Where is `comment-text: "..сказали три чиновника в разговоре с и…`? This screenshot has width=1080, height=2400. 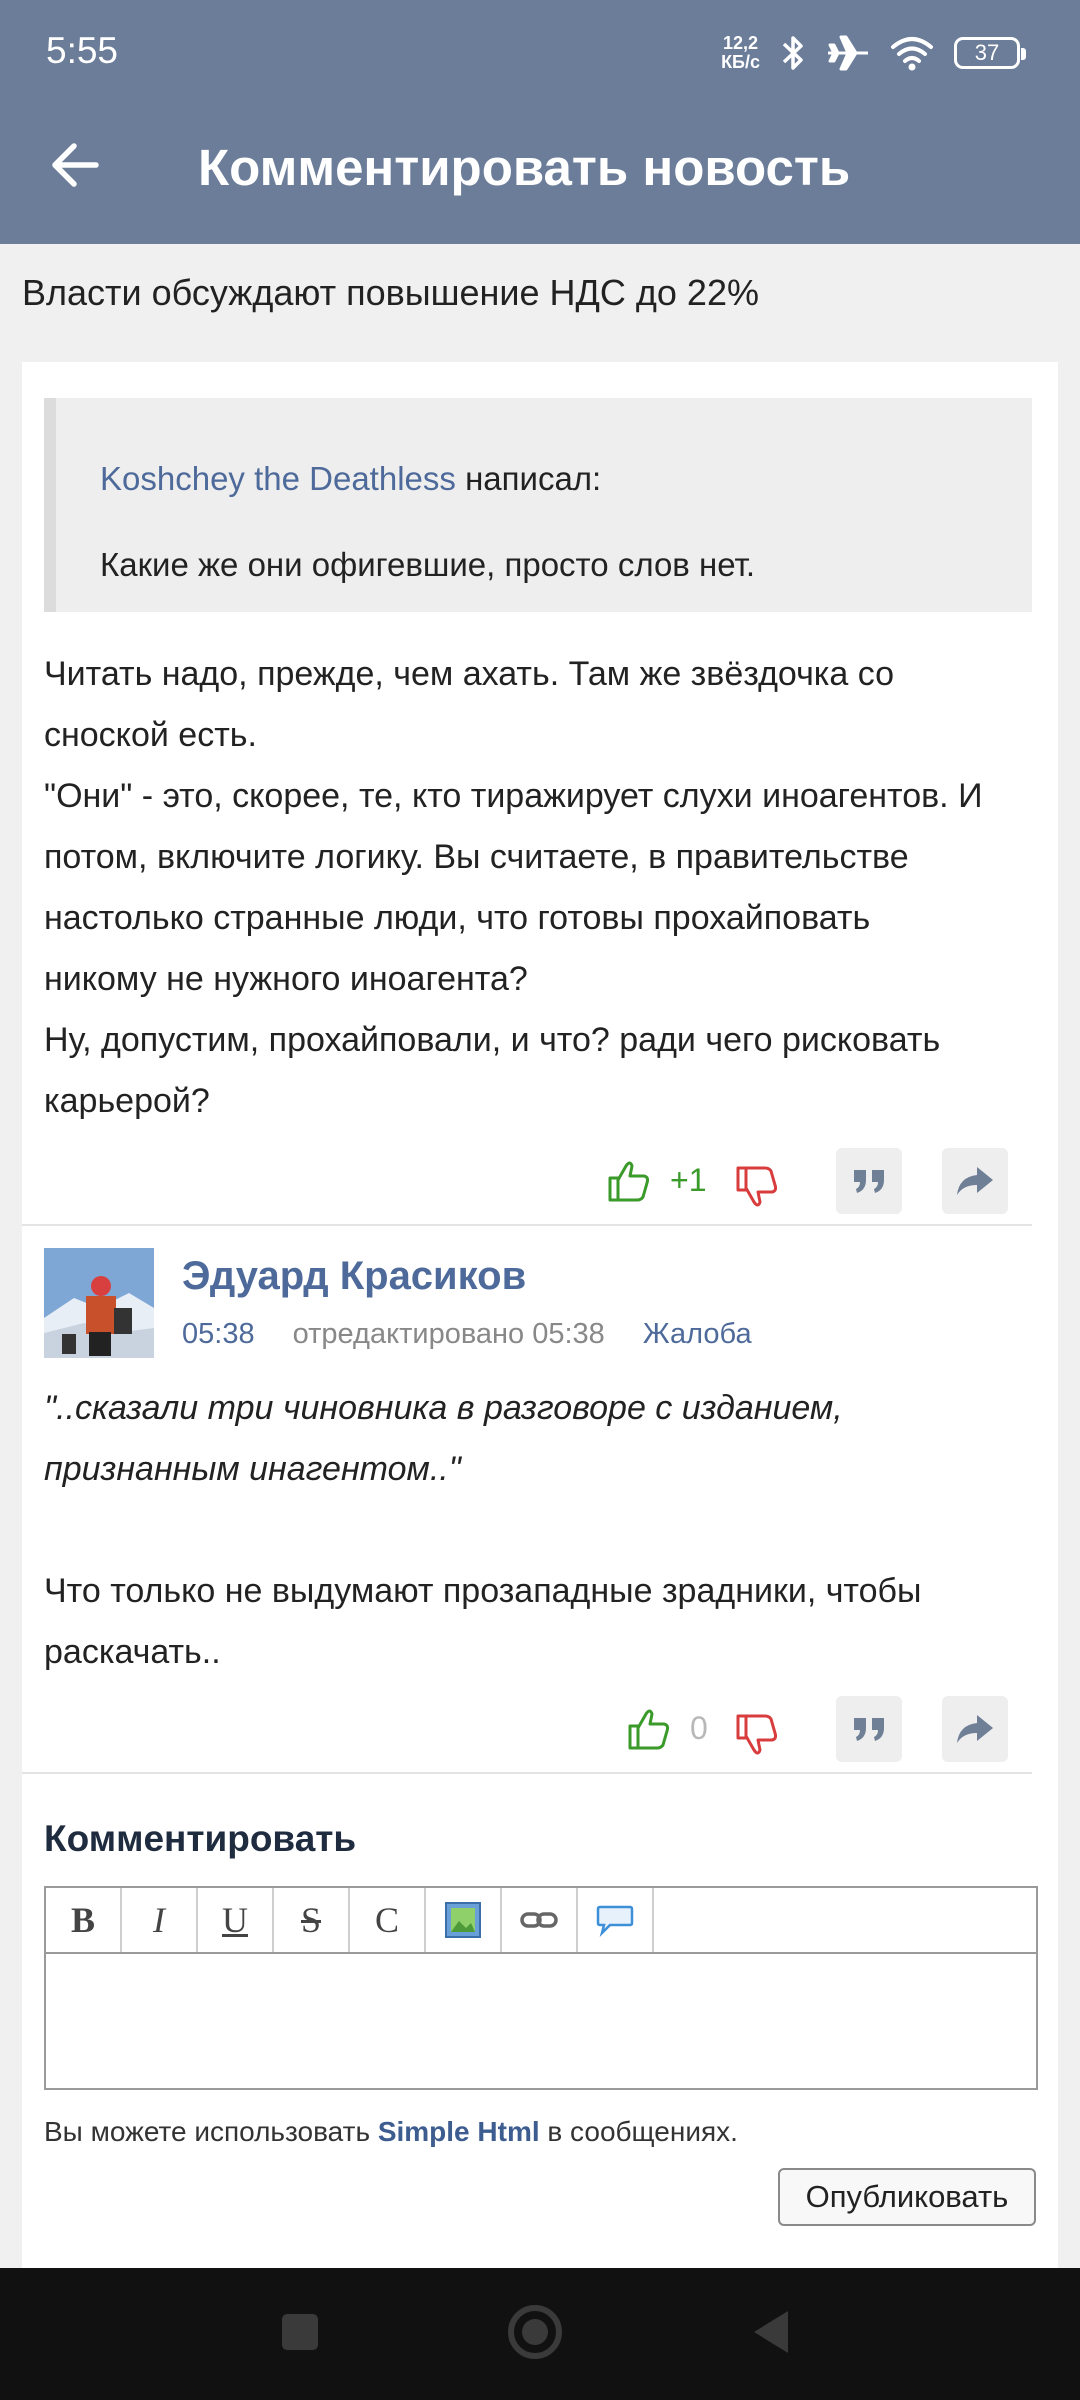 comment-text: "..сказали три чиновника в разговоре с и… is located at coordinates (549, 1530).